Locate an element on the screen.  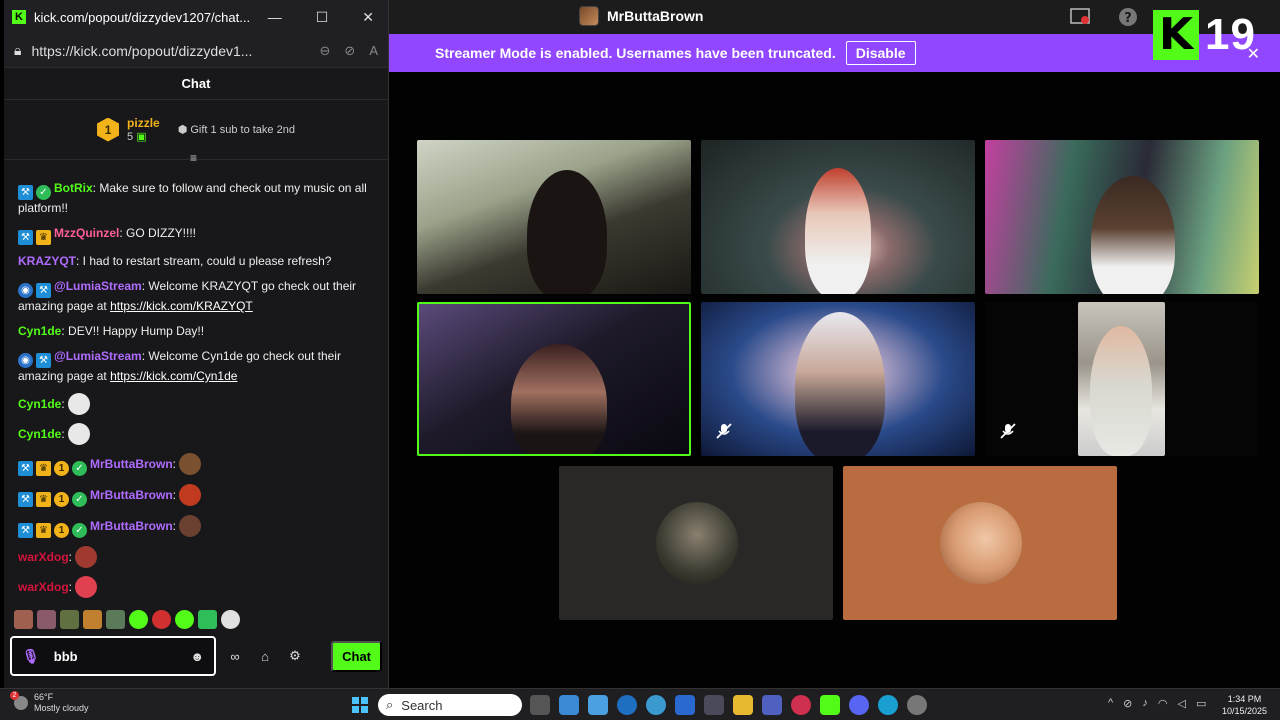
chat-input-value: bbb is located at coordinates (66, 656).